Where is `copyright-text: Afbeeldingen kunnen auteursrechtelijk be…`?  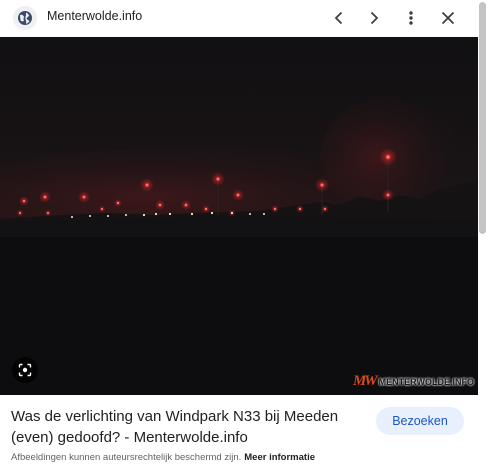 copyright-text: Afbeeldingen kunnen auteursrechtelijk be… is located at coordinates (126, 457).